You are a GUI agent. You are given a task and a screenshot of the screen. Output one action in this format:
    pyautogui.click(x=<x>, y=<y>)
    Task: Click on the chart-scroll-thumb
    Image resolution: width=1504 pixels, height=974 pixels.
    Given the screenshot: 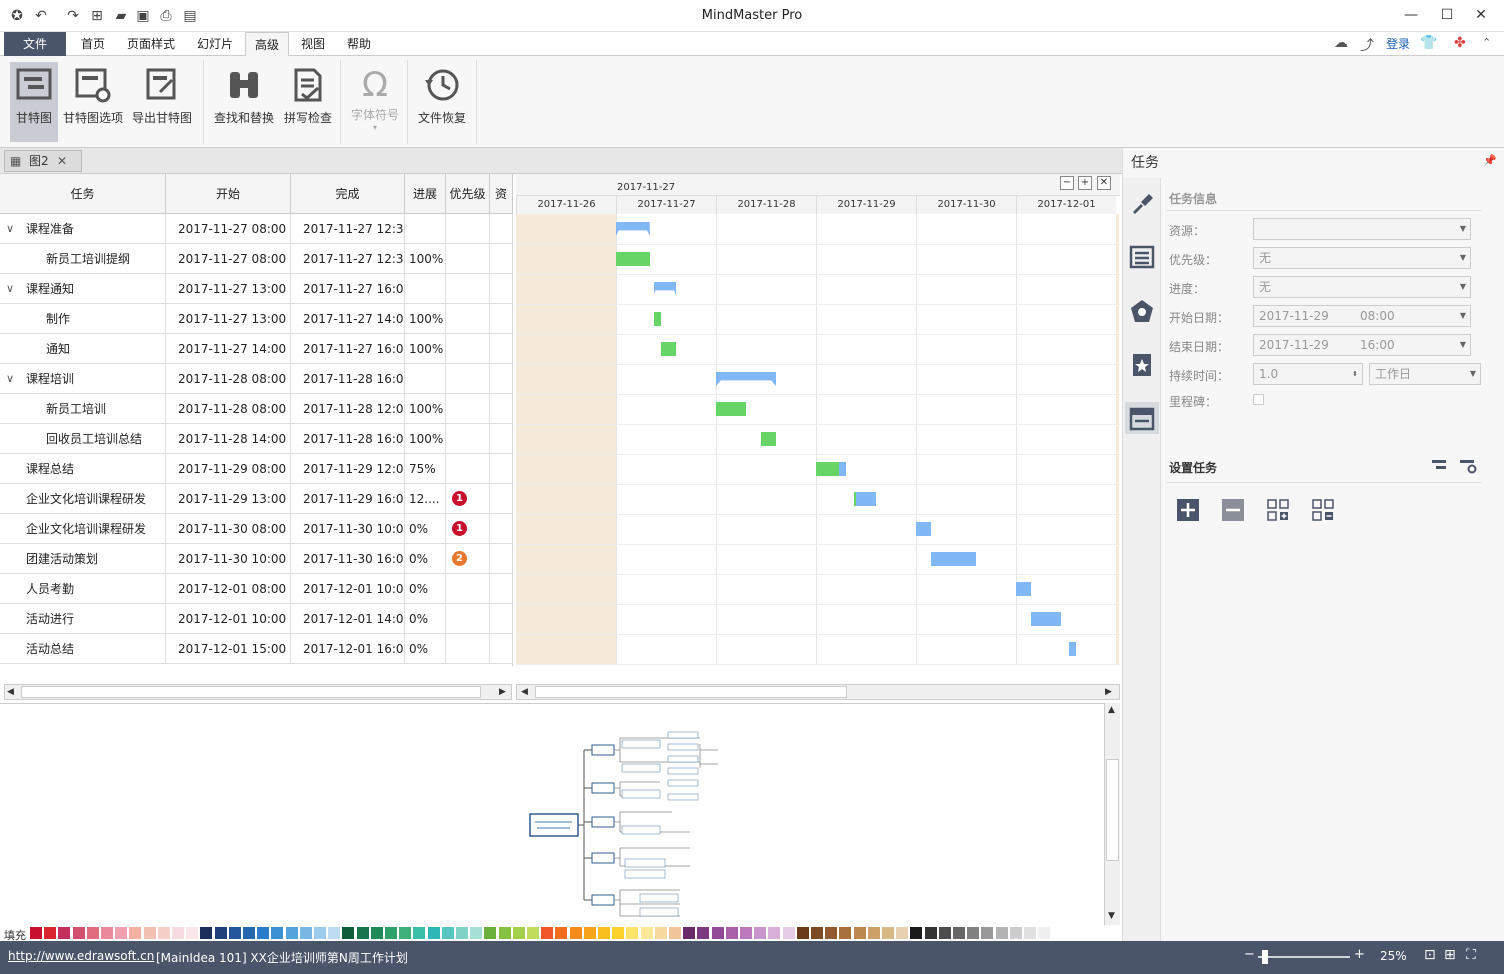 What is the action you would take?
    pyautogui.click(x=691, y=692)
    